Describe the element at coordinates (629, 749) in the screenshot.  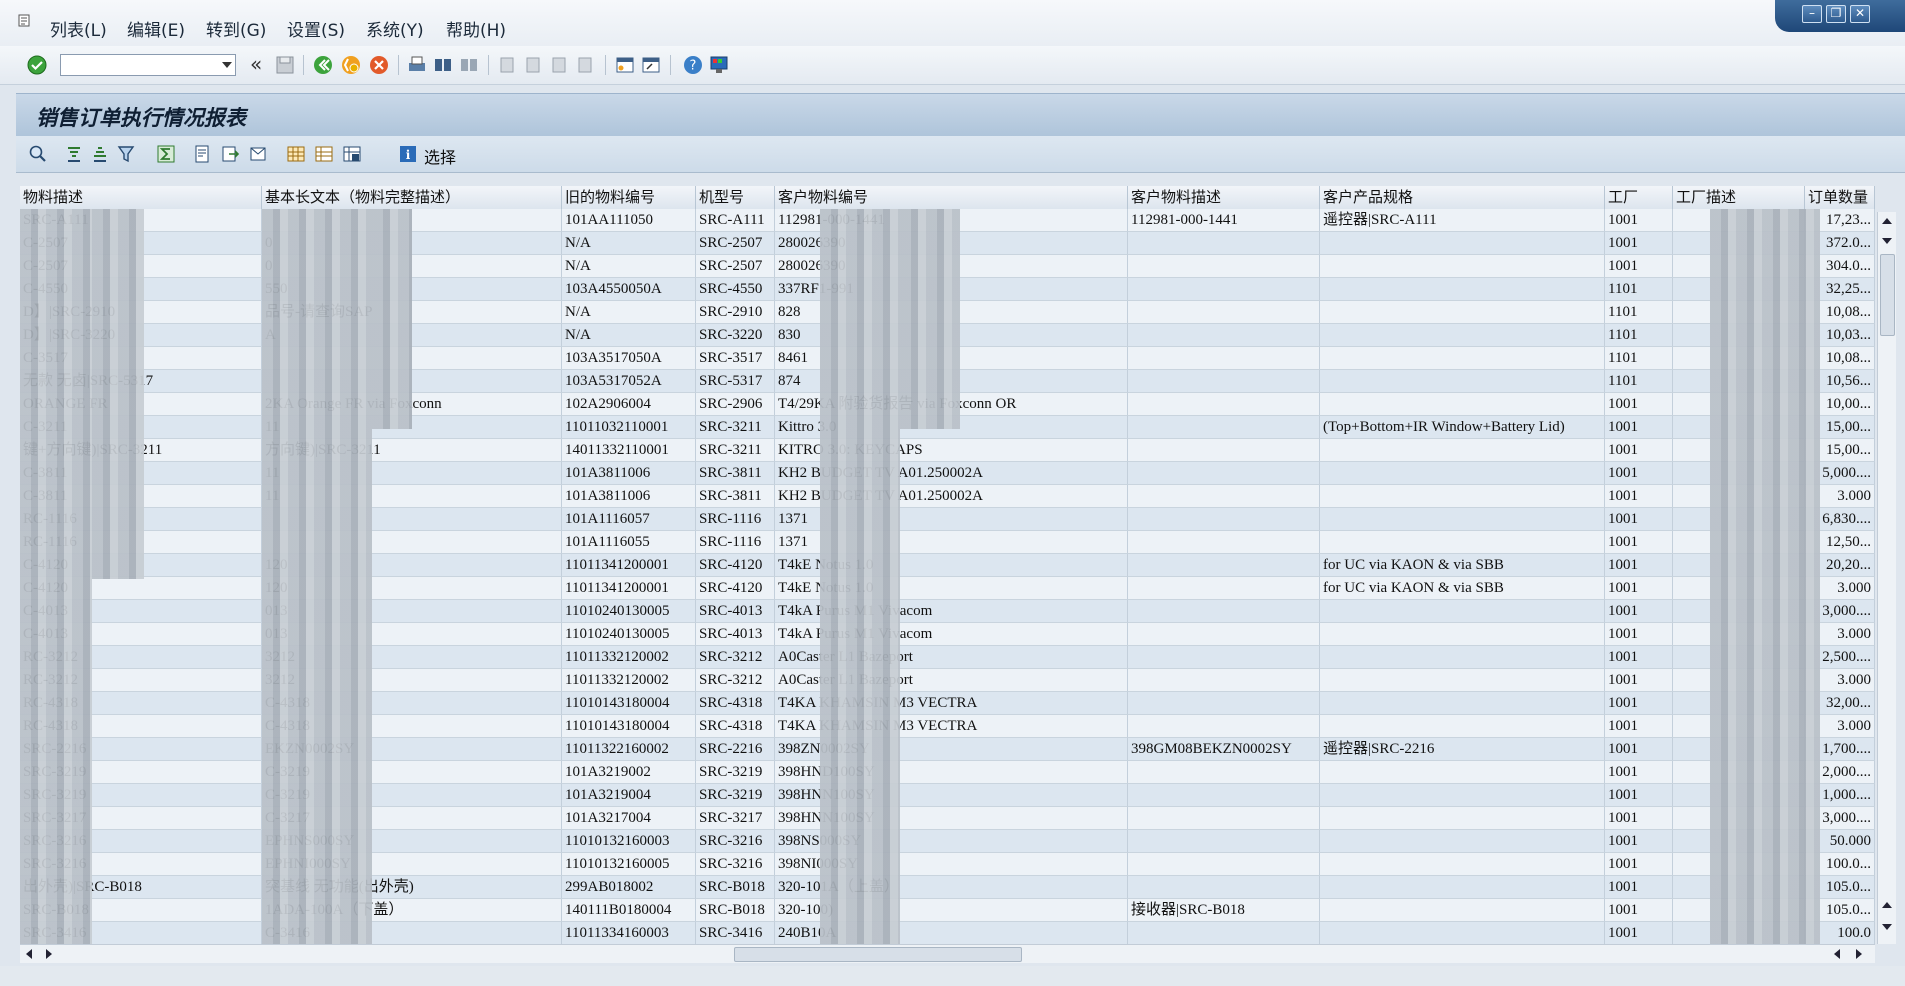
I see `table-cell: 11011322160002` at that location.